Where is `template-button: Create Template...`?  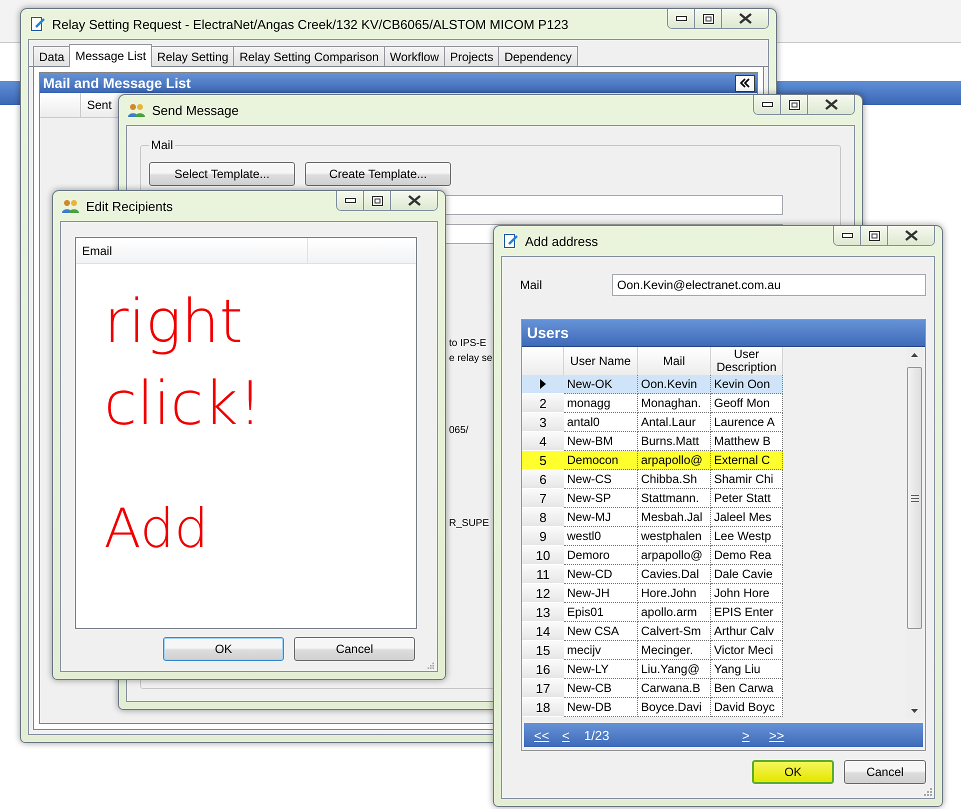 template-button: Create Template... is located at coordinates (378, 174).